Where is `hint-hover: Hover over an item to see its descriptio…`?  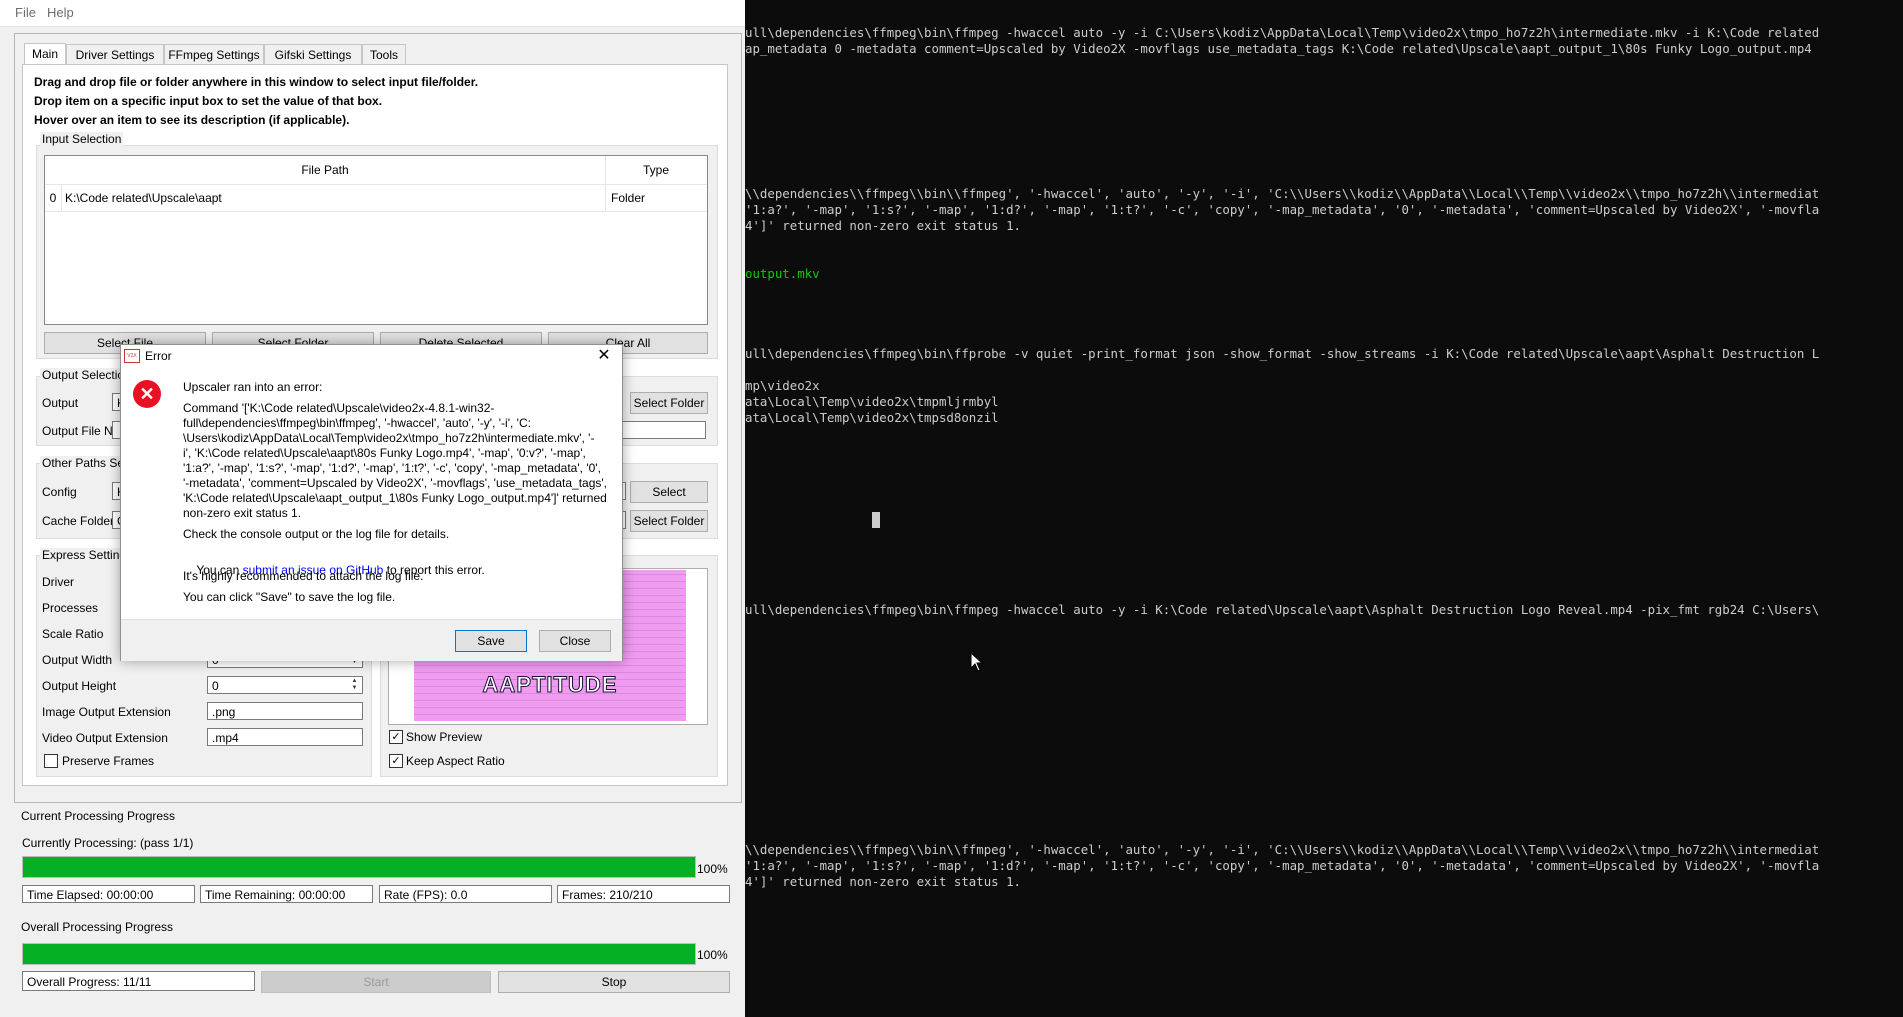
hint-hover: Hover over an item to see its descriptio… is located at coordinates (192, 120).